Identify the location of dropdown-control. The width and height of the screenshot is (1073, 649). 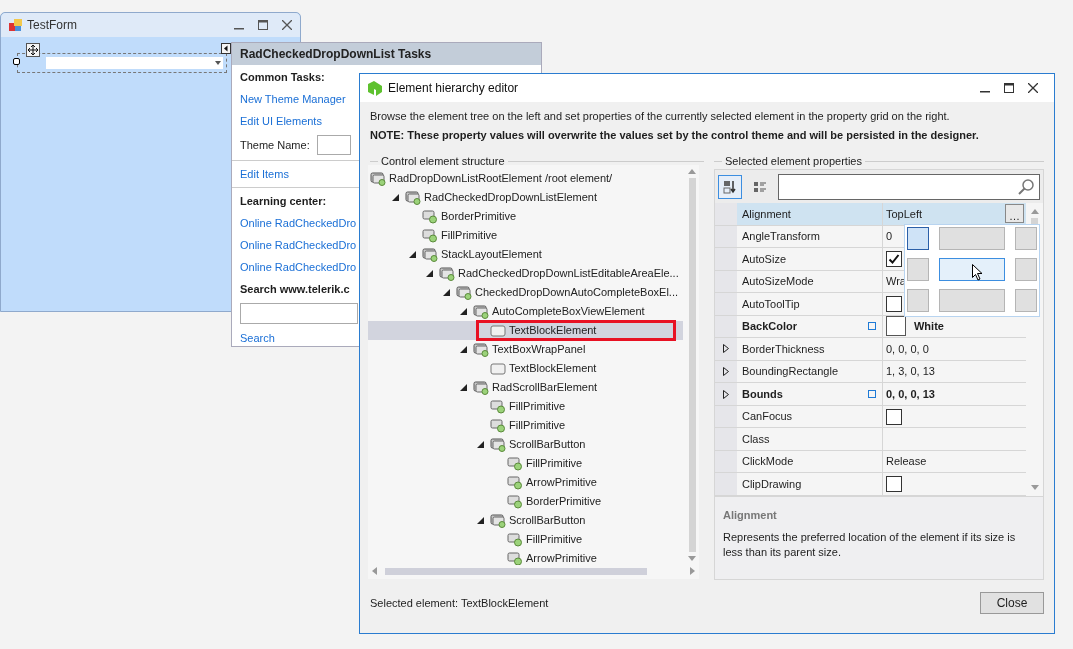
(122, 63).